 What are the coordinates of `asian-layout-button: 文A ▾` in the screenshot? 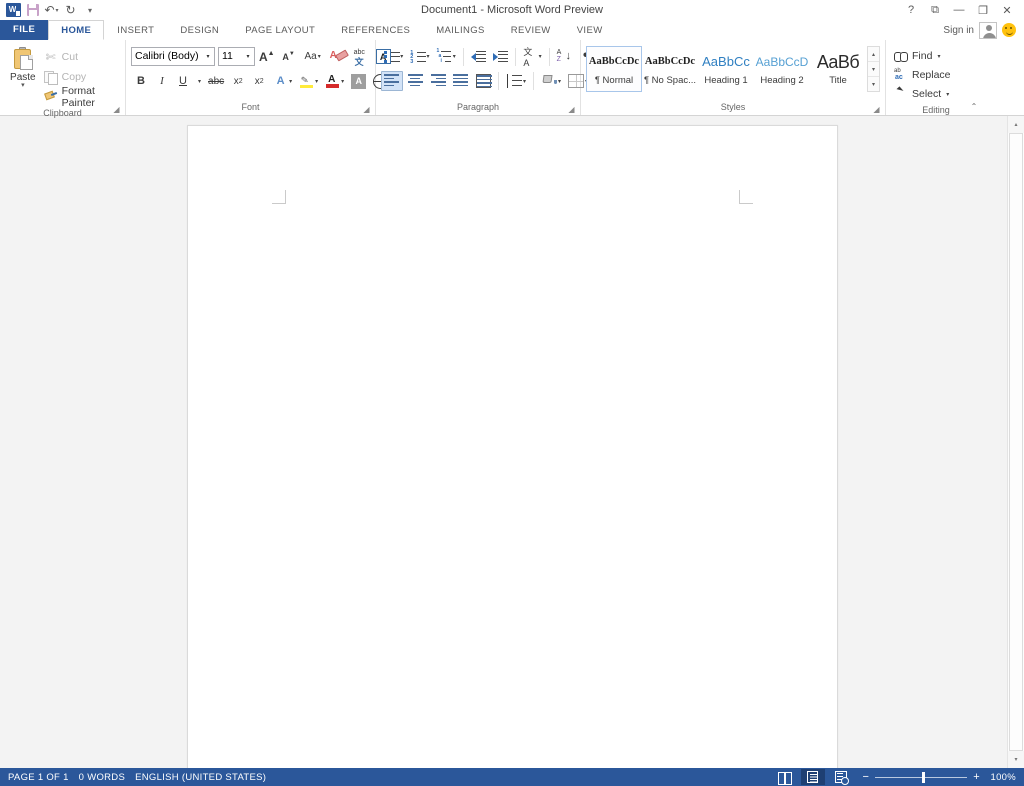 It's located at (532, 57).